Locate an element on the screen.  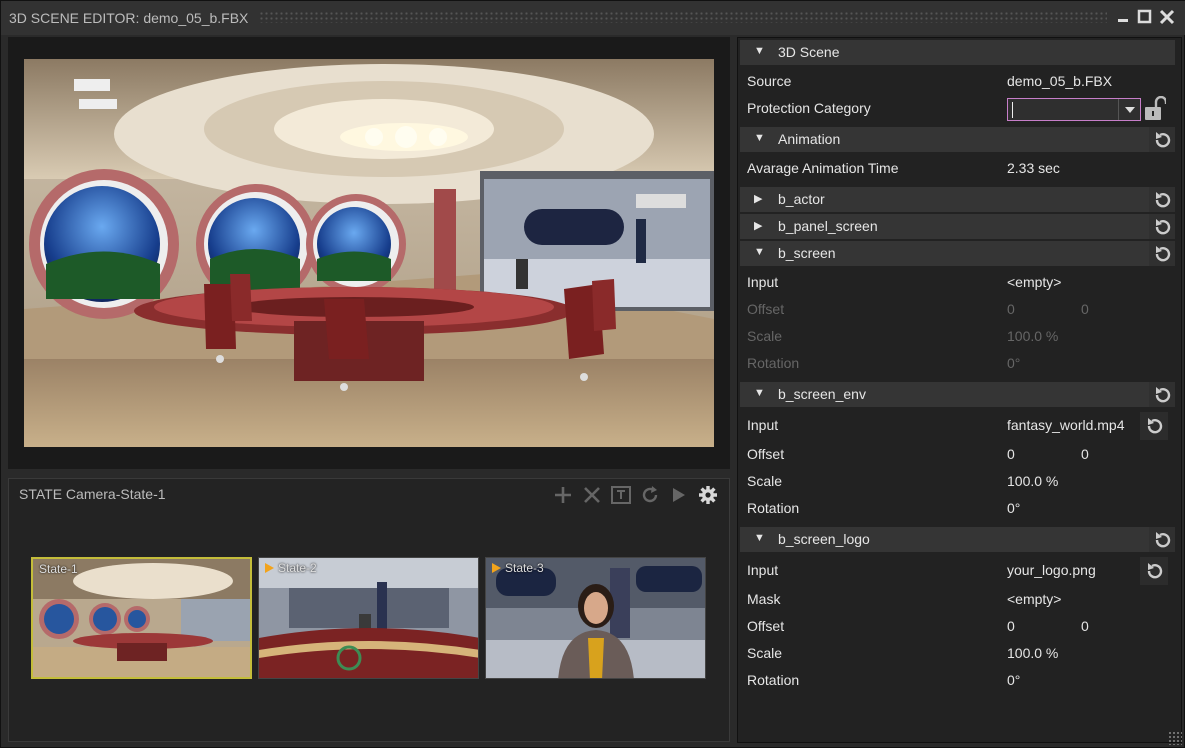
reset-animation-button is located at coordinates (1162, 139).